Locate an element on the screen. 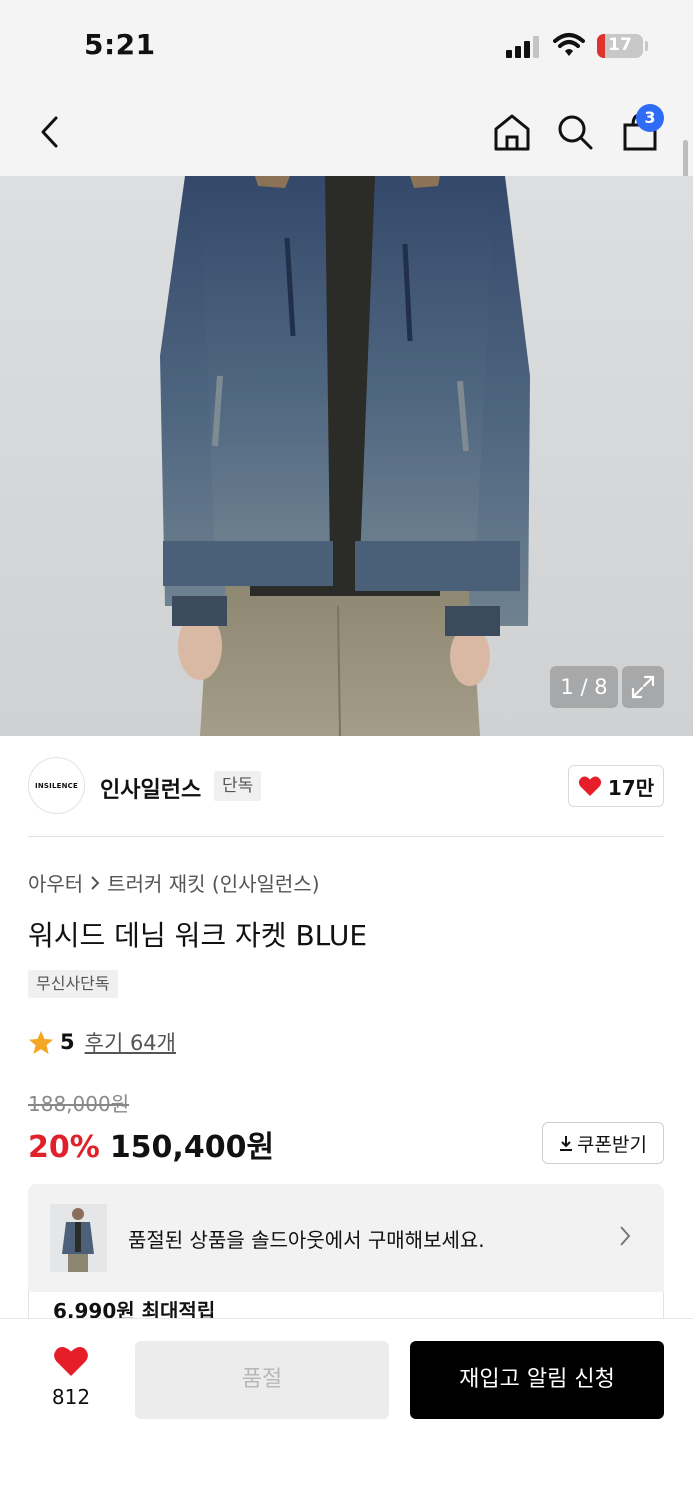 The width and height of the screenshot is (693, 1500). sale-price: 150,400원 is located at coordinates (192, 1147).